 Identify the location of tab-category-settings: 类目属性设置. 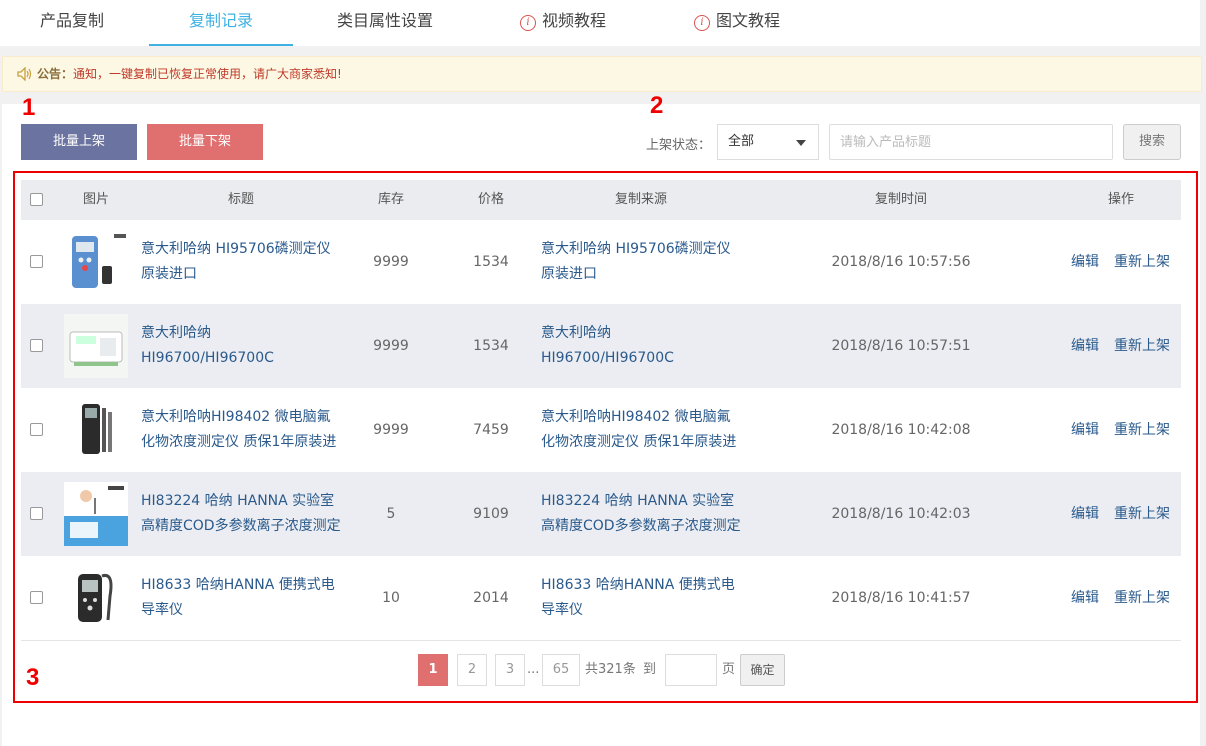
(385, 23).